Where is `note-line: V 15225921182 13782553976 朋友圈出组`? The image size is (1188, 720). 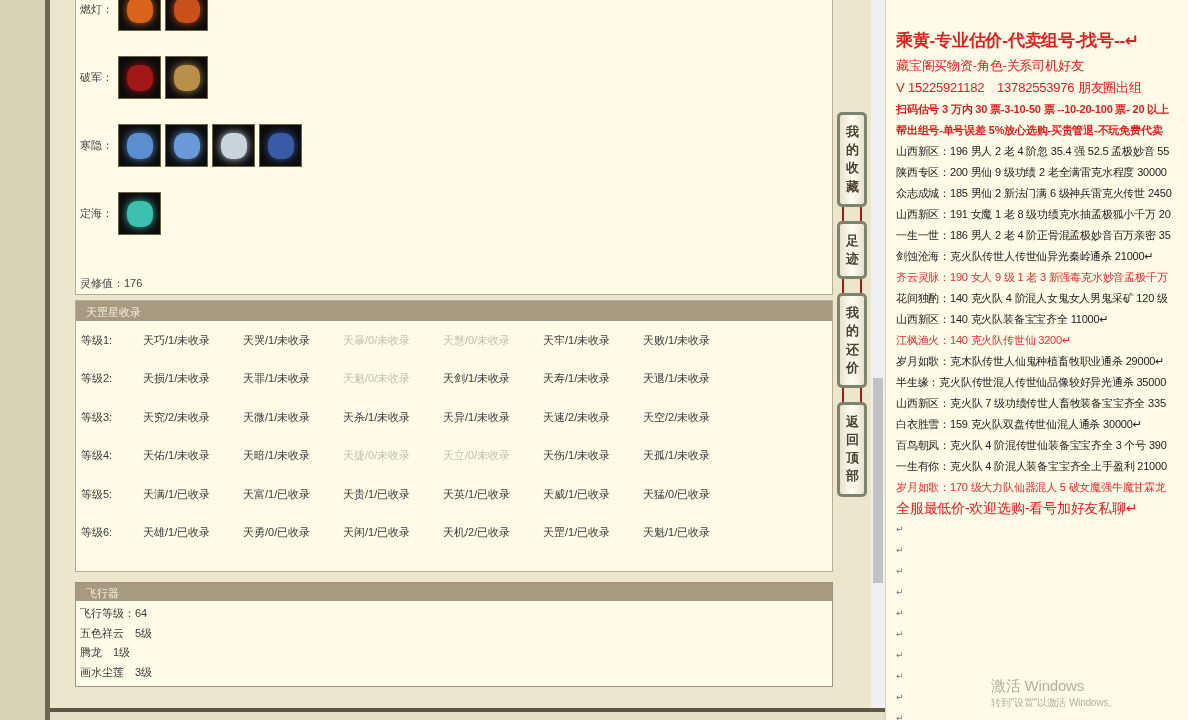 note-line: V 15225921182 13782553976 朋友圈出组 is located at coordinates (1019, 88).